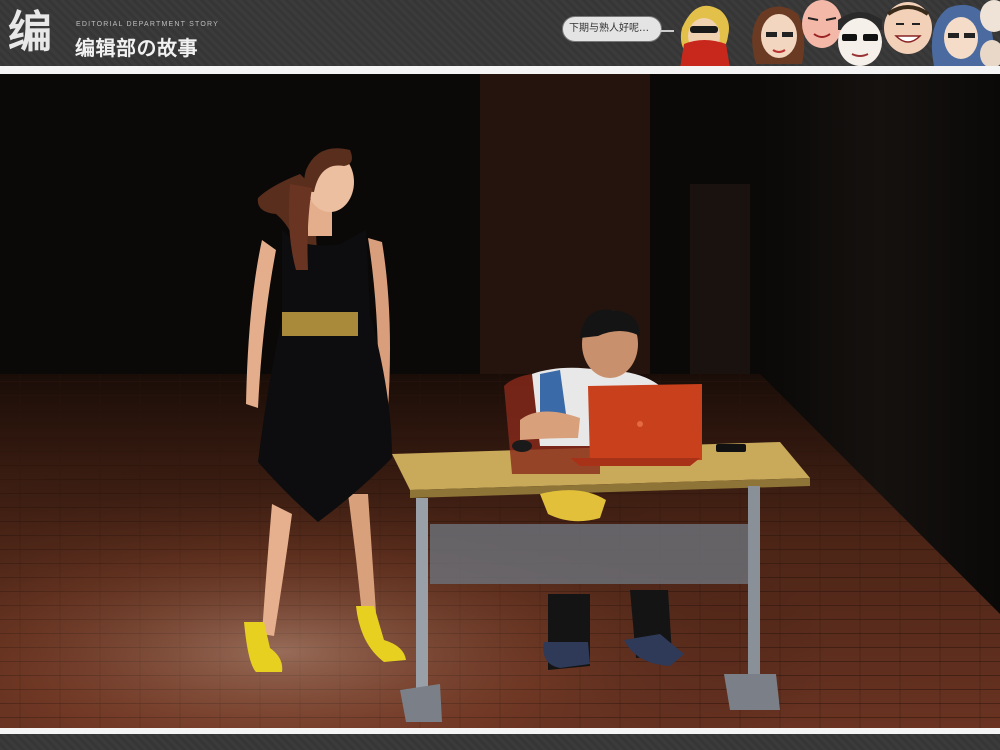  What do you see at coordinates (908, 28) in the screenshot?
I see `smiling-man-icon` at bounding box center [908, 28].